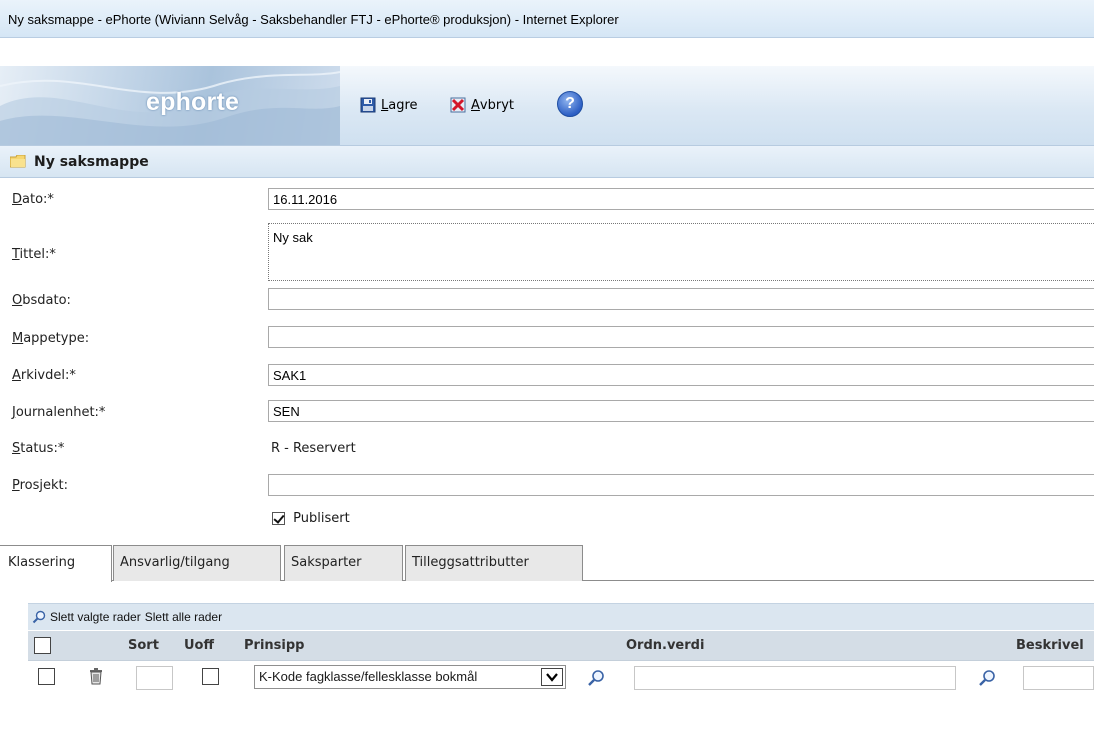  I want to click on prosjekt-label: Prosjekt:, so click(40, 485).